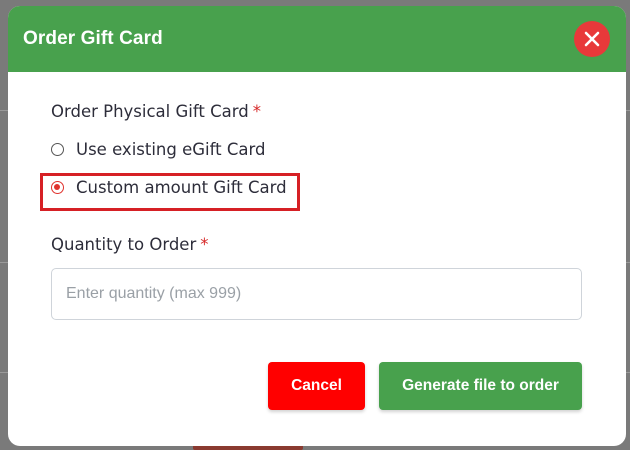 The width and height of the screenshot is (630, 450). What do you see at coordinates (57, 149) in the screenshot?
I see `radio-existing-egift-card` at bounding box center [57, 149].